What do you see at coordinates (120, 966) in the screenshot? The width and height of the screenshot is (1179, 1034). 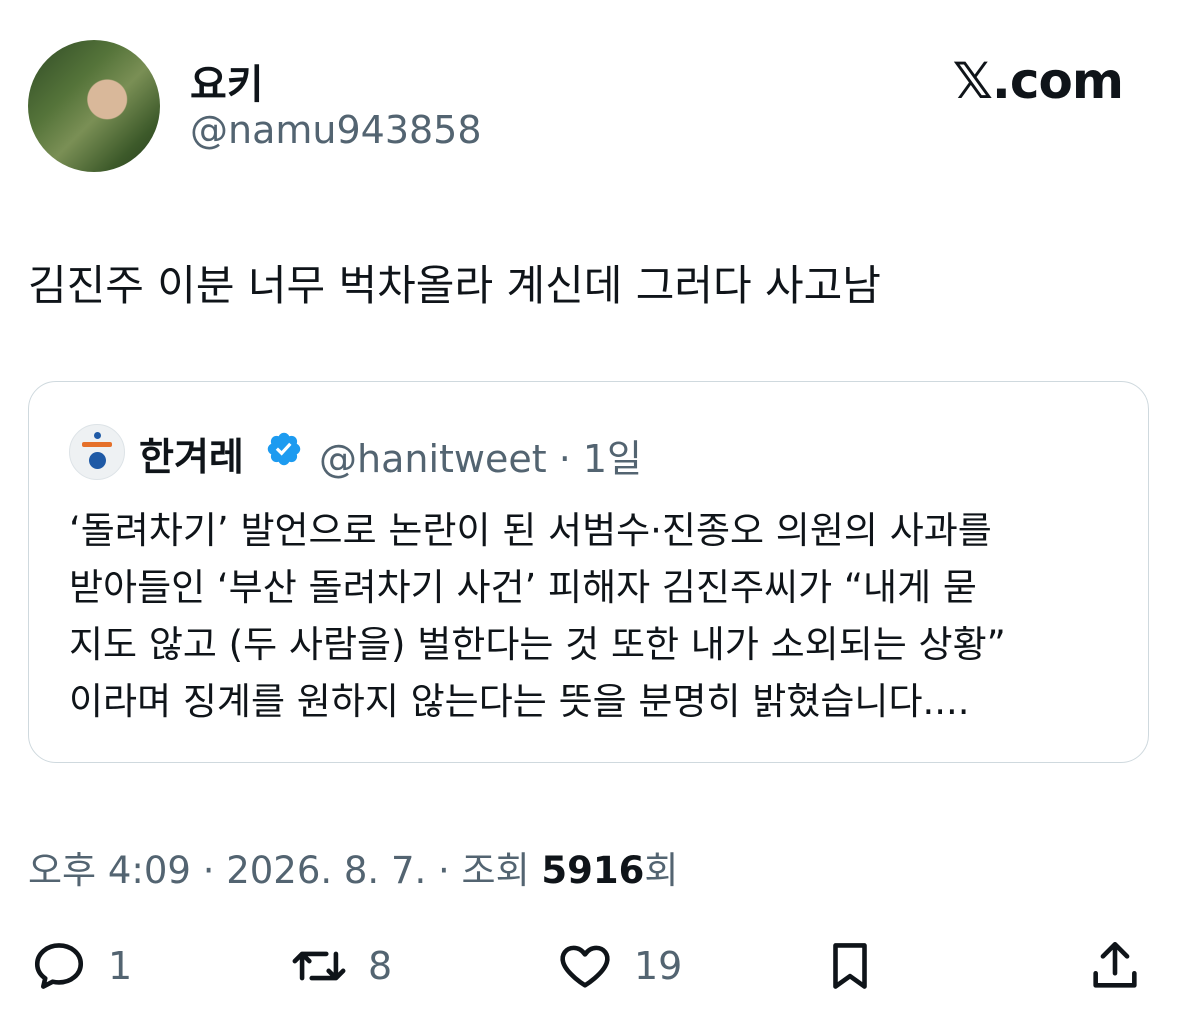 I see `reply-count: 1` at bounding box center [120, 966].